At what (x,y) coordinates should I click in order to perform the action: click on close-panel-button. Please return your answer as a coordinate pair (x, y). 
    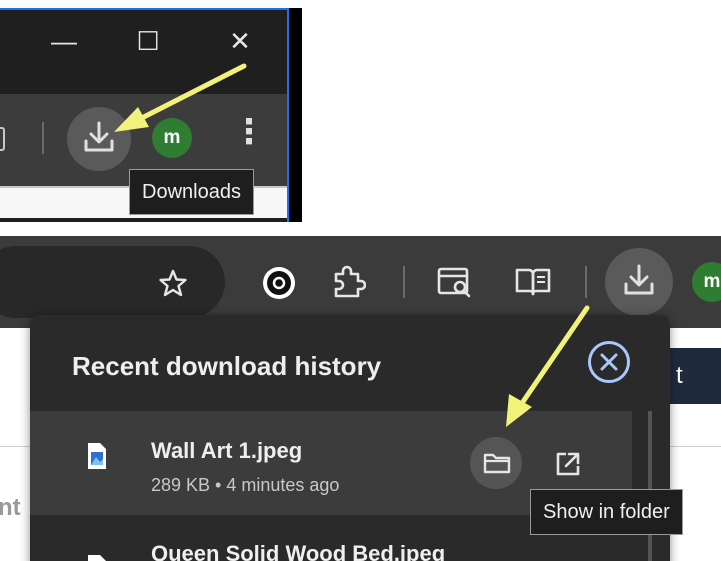
    Looking at the image, I should click on (609, 362).